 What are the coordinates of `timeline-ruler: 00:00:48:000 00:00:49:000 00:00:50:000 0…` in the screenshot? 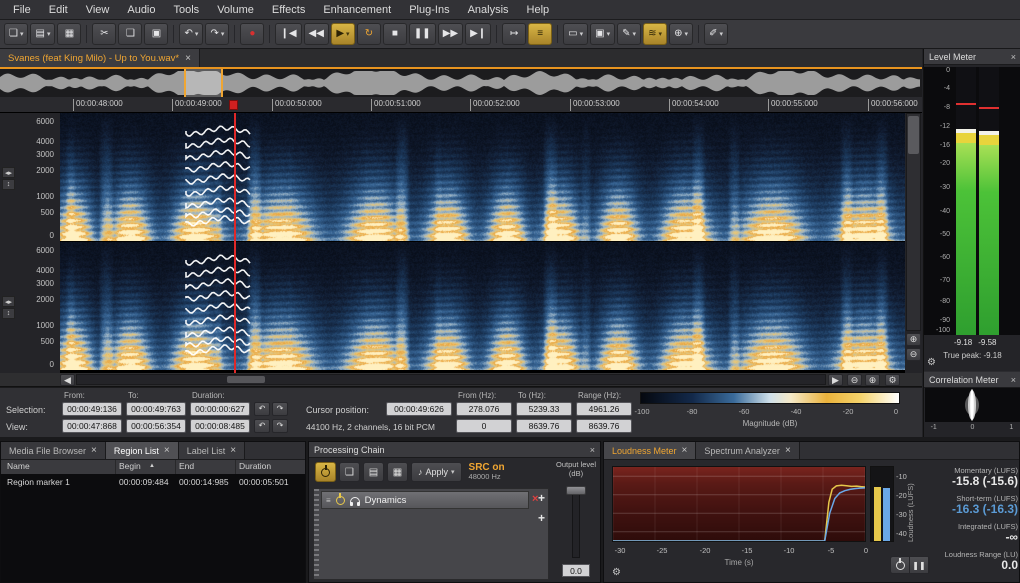 It's located at (461, 105).